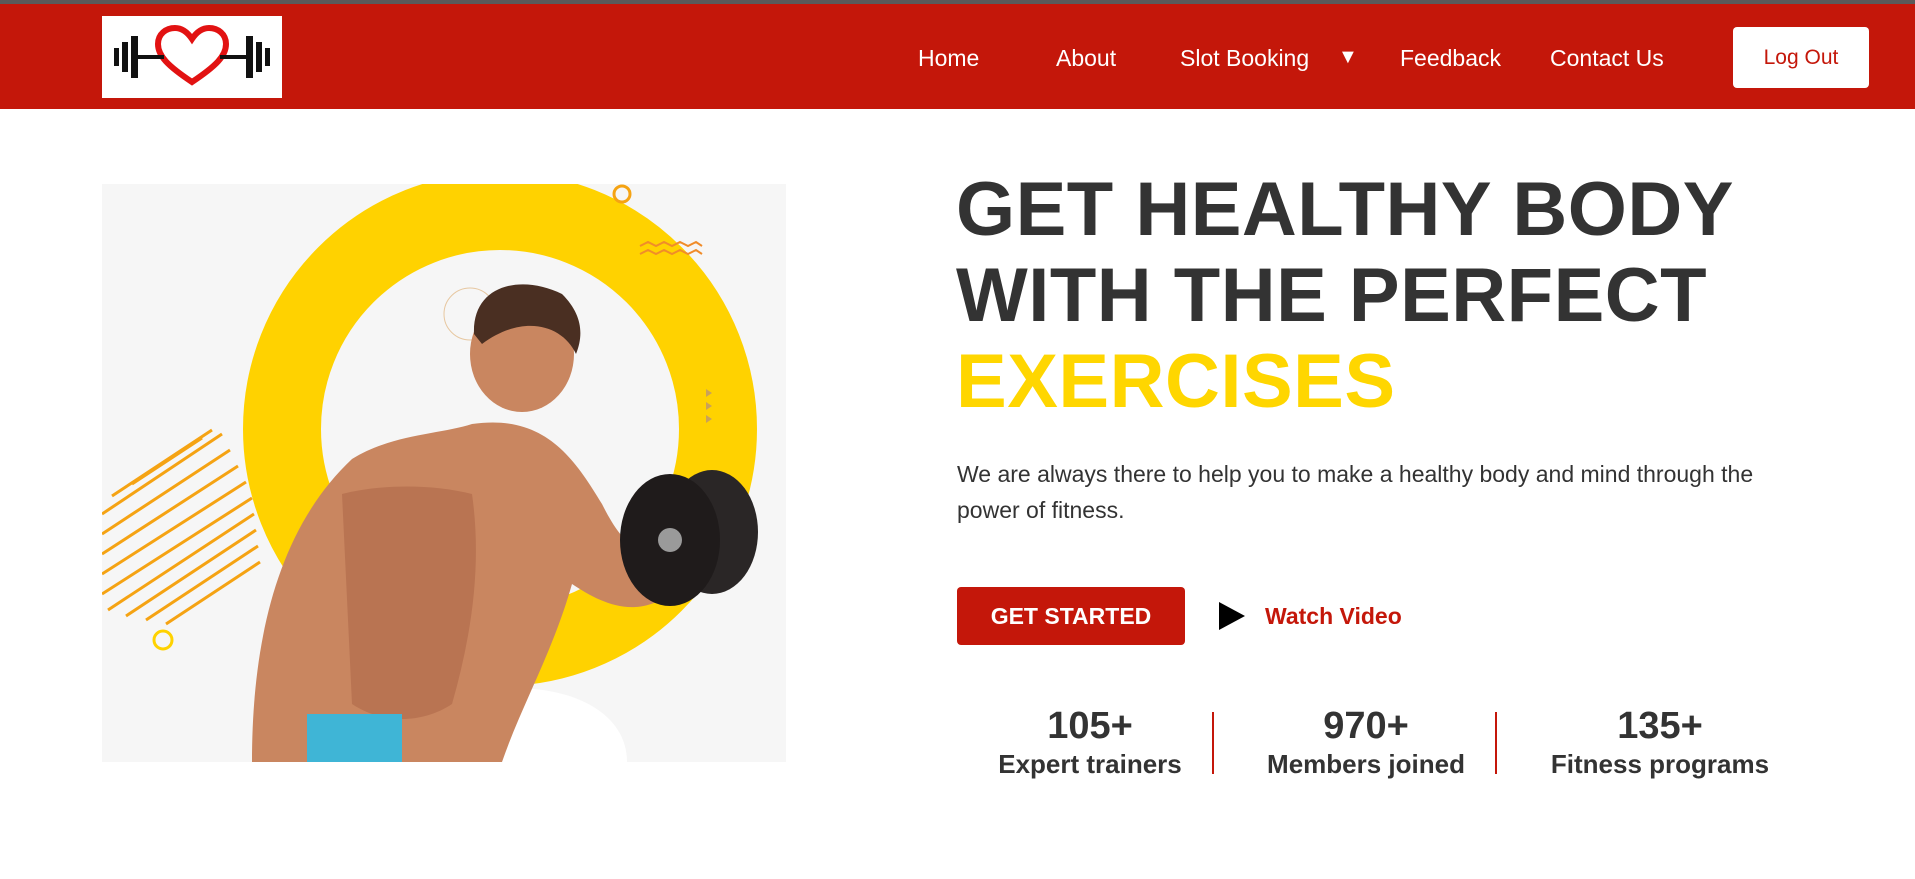  I want to click on play-icon, so click(1232, 616).